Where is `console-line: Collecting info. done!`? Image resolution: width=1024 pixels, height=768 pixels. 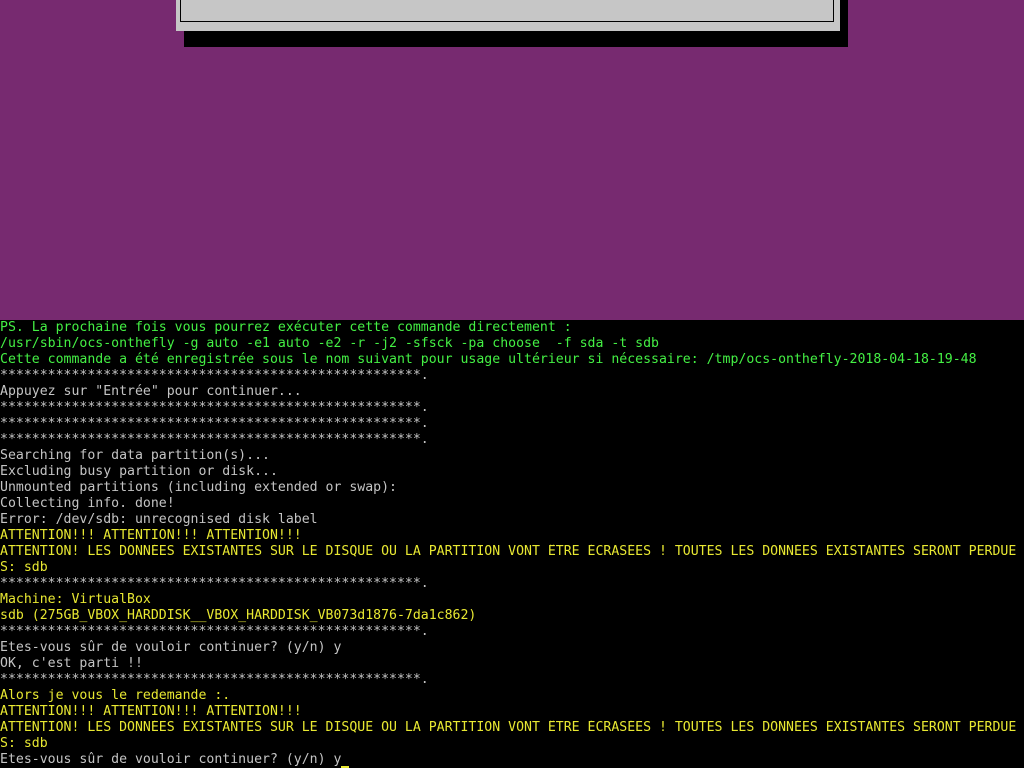
console-line: Collecting info. done! is located at coordinates (512, 504).